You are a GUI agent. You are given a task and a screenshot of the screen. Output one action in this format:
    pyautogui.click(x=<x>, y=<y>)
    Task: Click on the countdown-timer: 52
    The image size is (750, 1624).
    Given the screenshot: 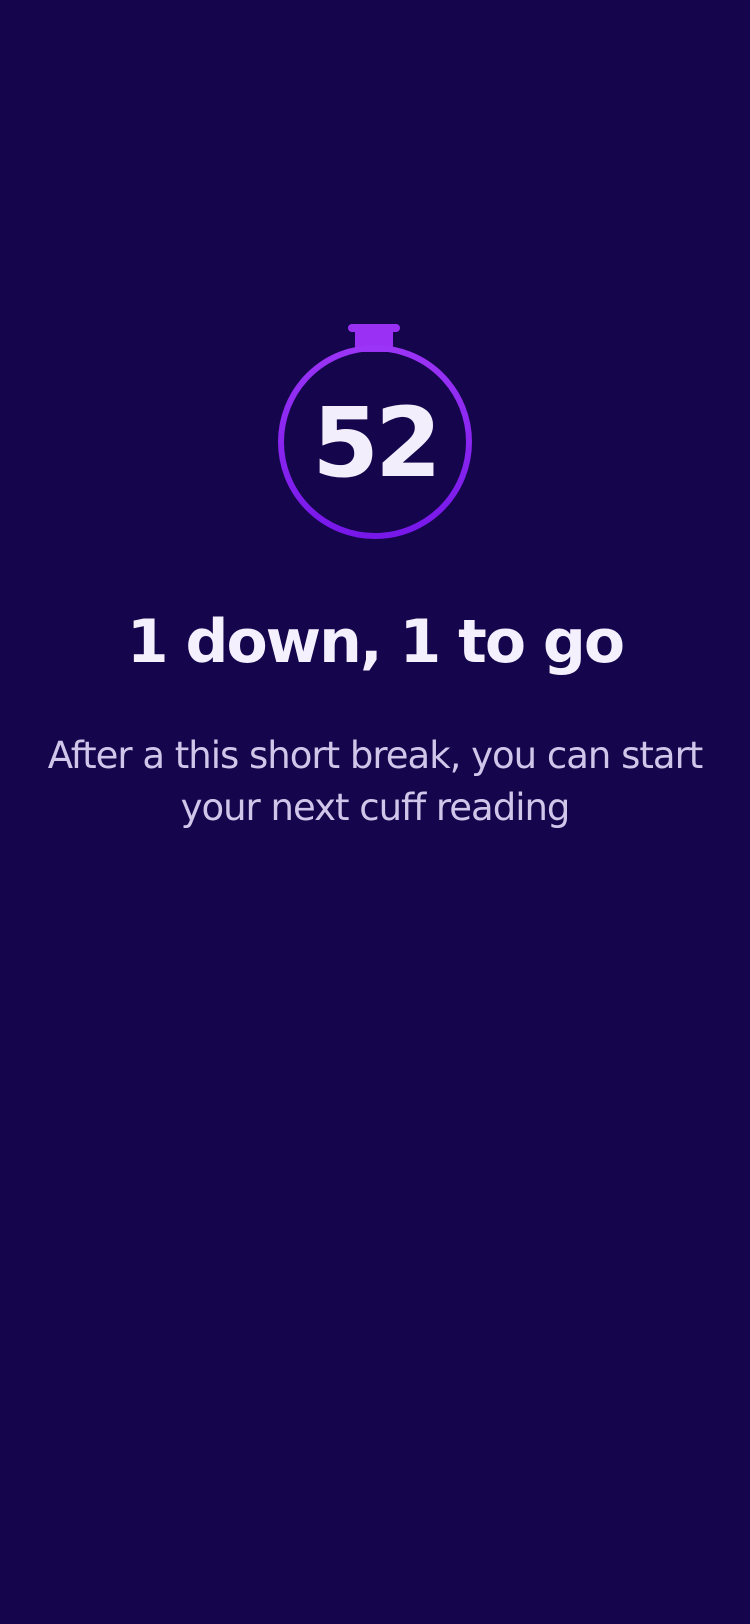 What is the action you would take?
    pyautogui.click(x=375, y=432)
    